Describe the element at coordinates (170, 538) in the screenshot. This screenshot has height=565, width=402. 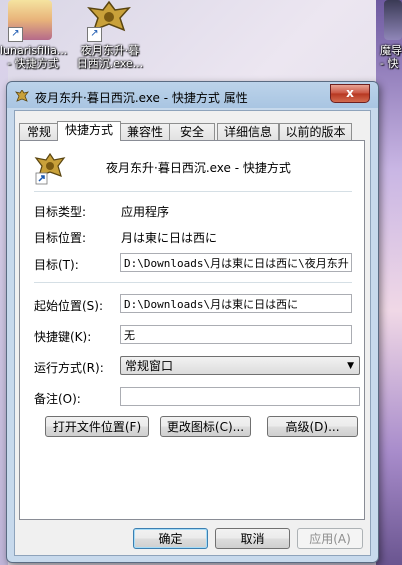
I see `ok-button: 确定` at that location.